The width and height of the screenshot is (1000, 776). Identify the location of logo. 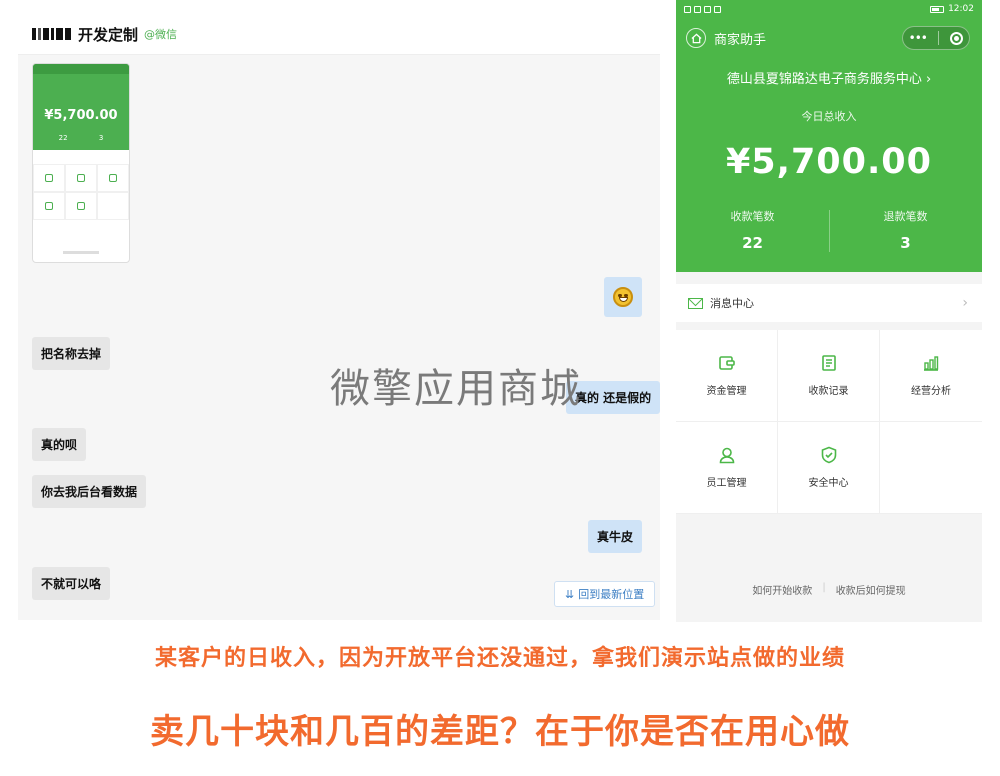
(52, 34).